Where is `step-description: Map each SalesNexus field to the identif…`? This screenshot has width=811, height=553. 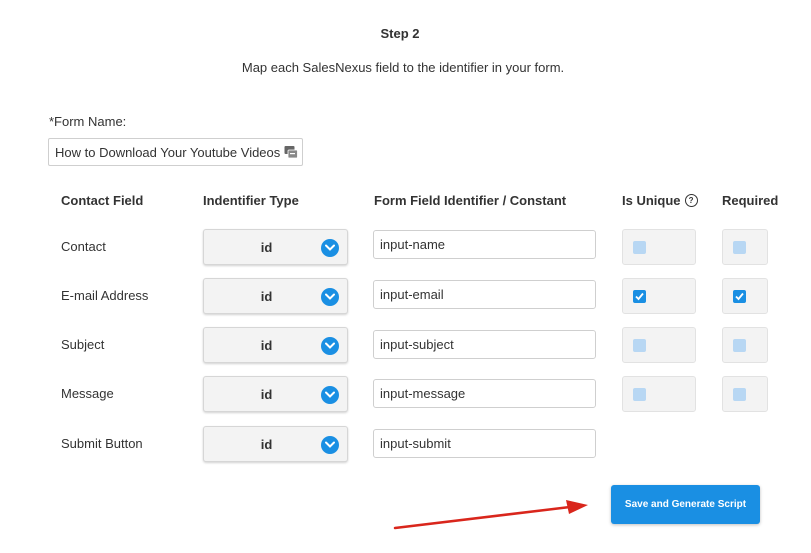 step-description: Map each SalesNexus field to the identif… is located at coordinates (403, 67).